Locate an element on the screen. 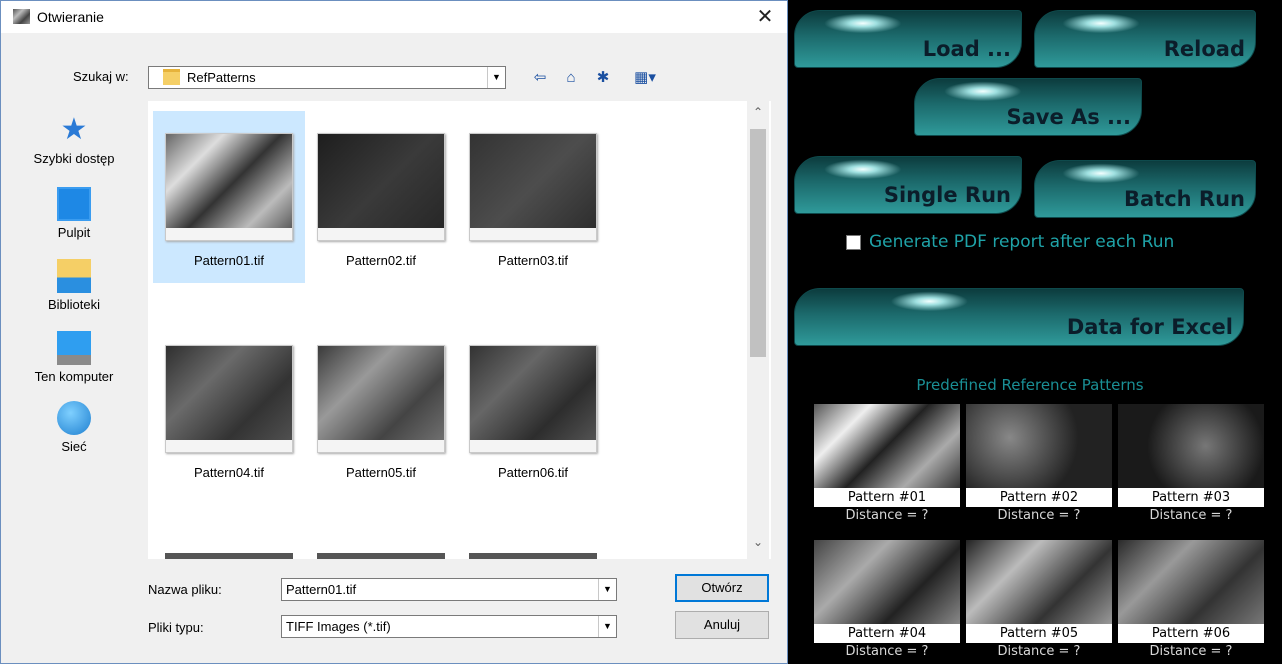 The height and width of the screenshot is (664, 1282). file-item: Pattern01.tif is located at coordinates (229, 197).